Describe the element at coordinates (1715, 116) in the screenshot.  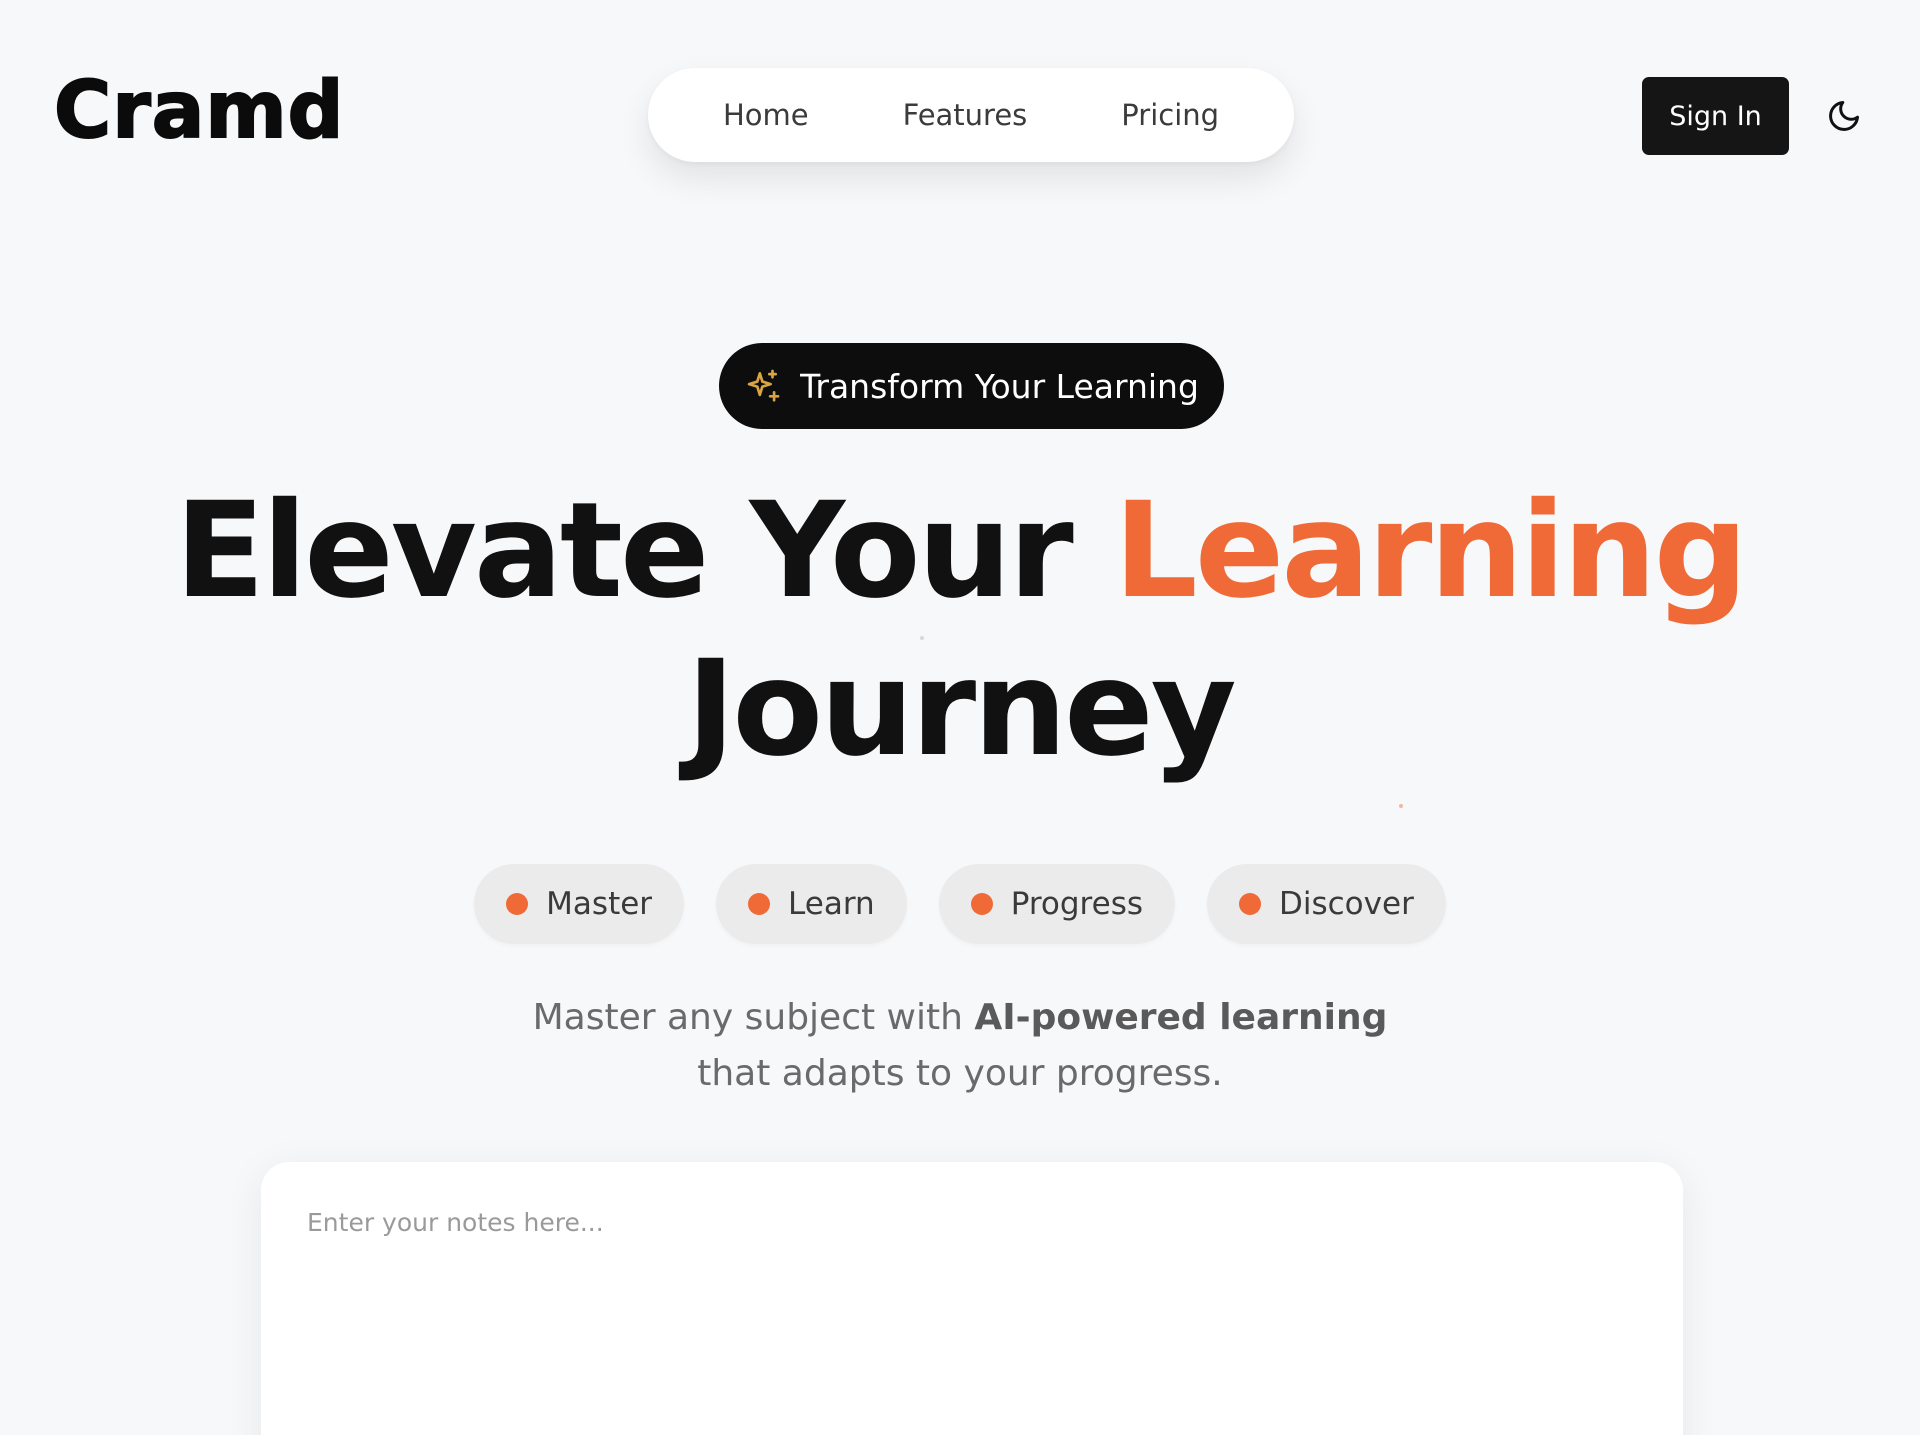
I see `sign-in-button: Sign In` at that location.